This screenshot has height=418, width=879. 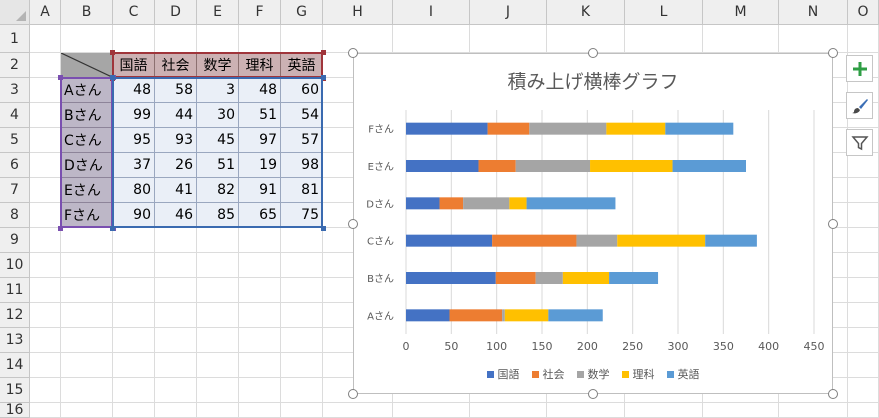 What do you see at coordinates (260, 65) in the screenshot?
I see `header-cell-4: 理科` at bounding box center [260, 65].